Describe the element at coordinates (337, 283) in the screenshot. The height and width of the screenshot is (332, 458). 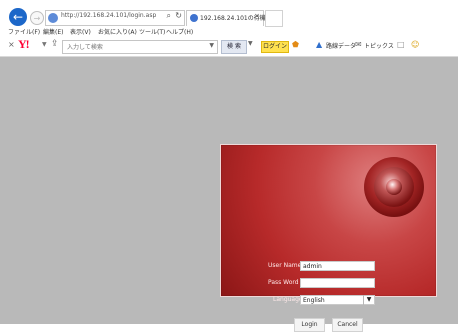
I see `password-input` at that location.